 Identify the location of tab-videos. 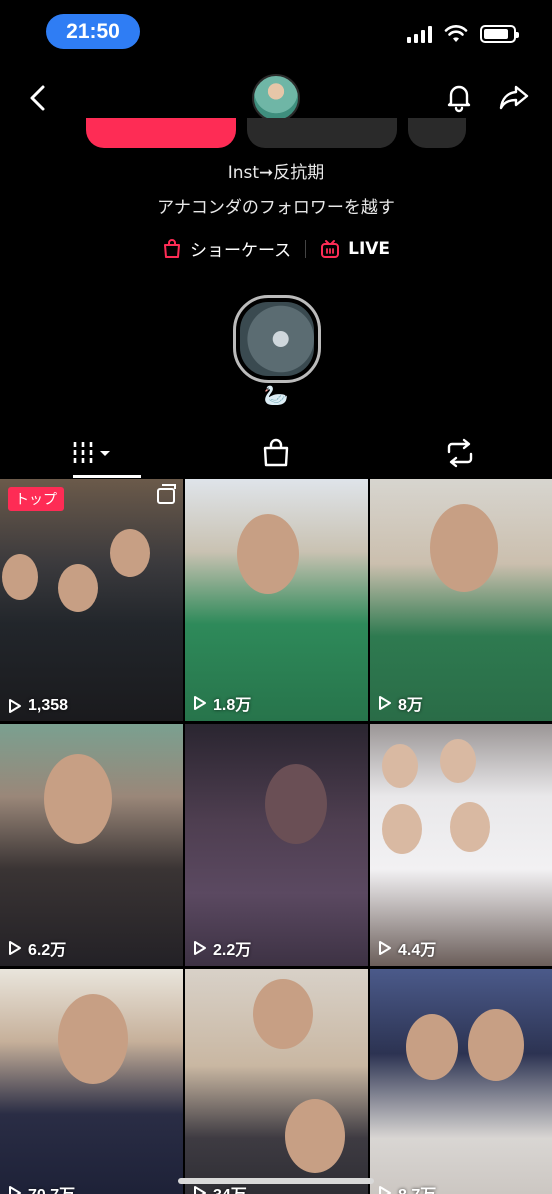
(92, 453).